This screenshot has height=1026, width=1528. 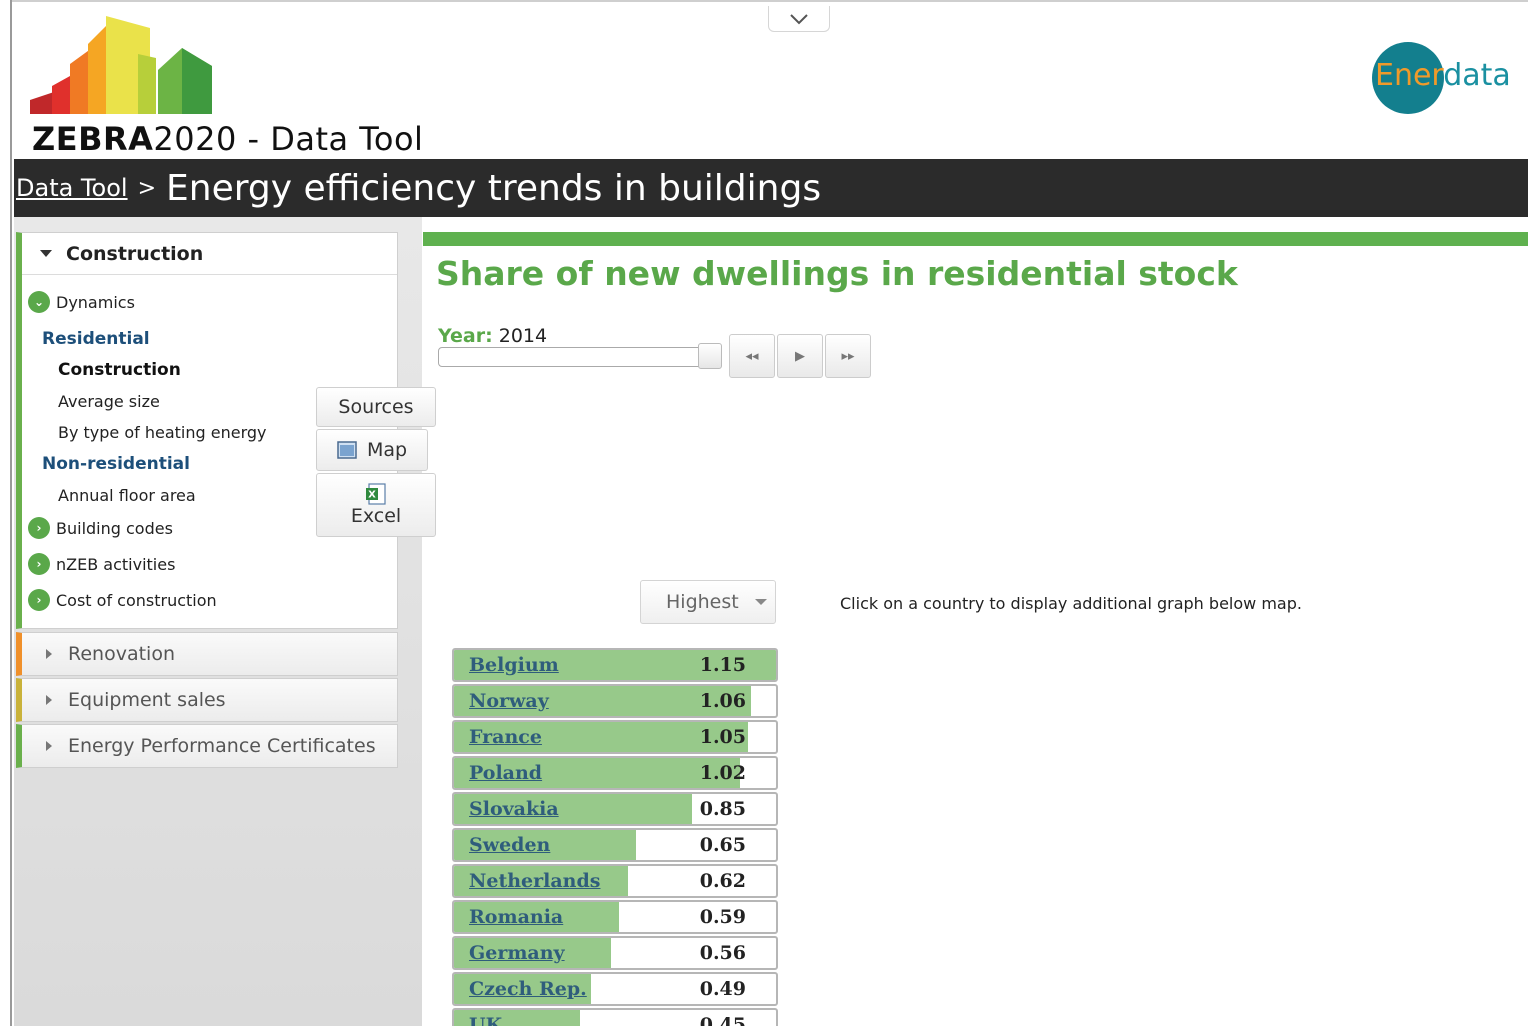 I want to click on rewind-button: ◂◂, so click(x=752, y=356).